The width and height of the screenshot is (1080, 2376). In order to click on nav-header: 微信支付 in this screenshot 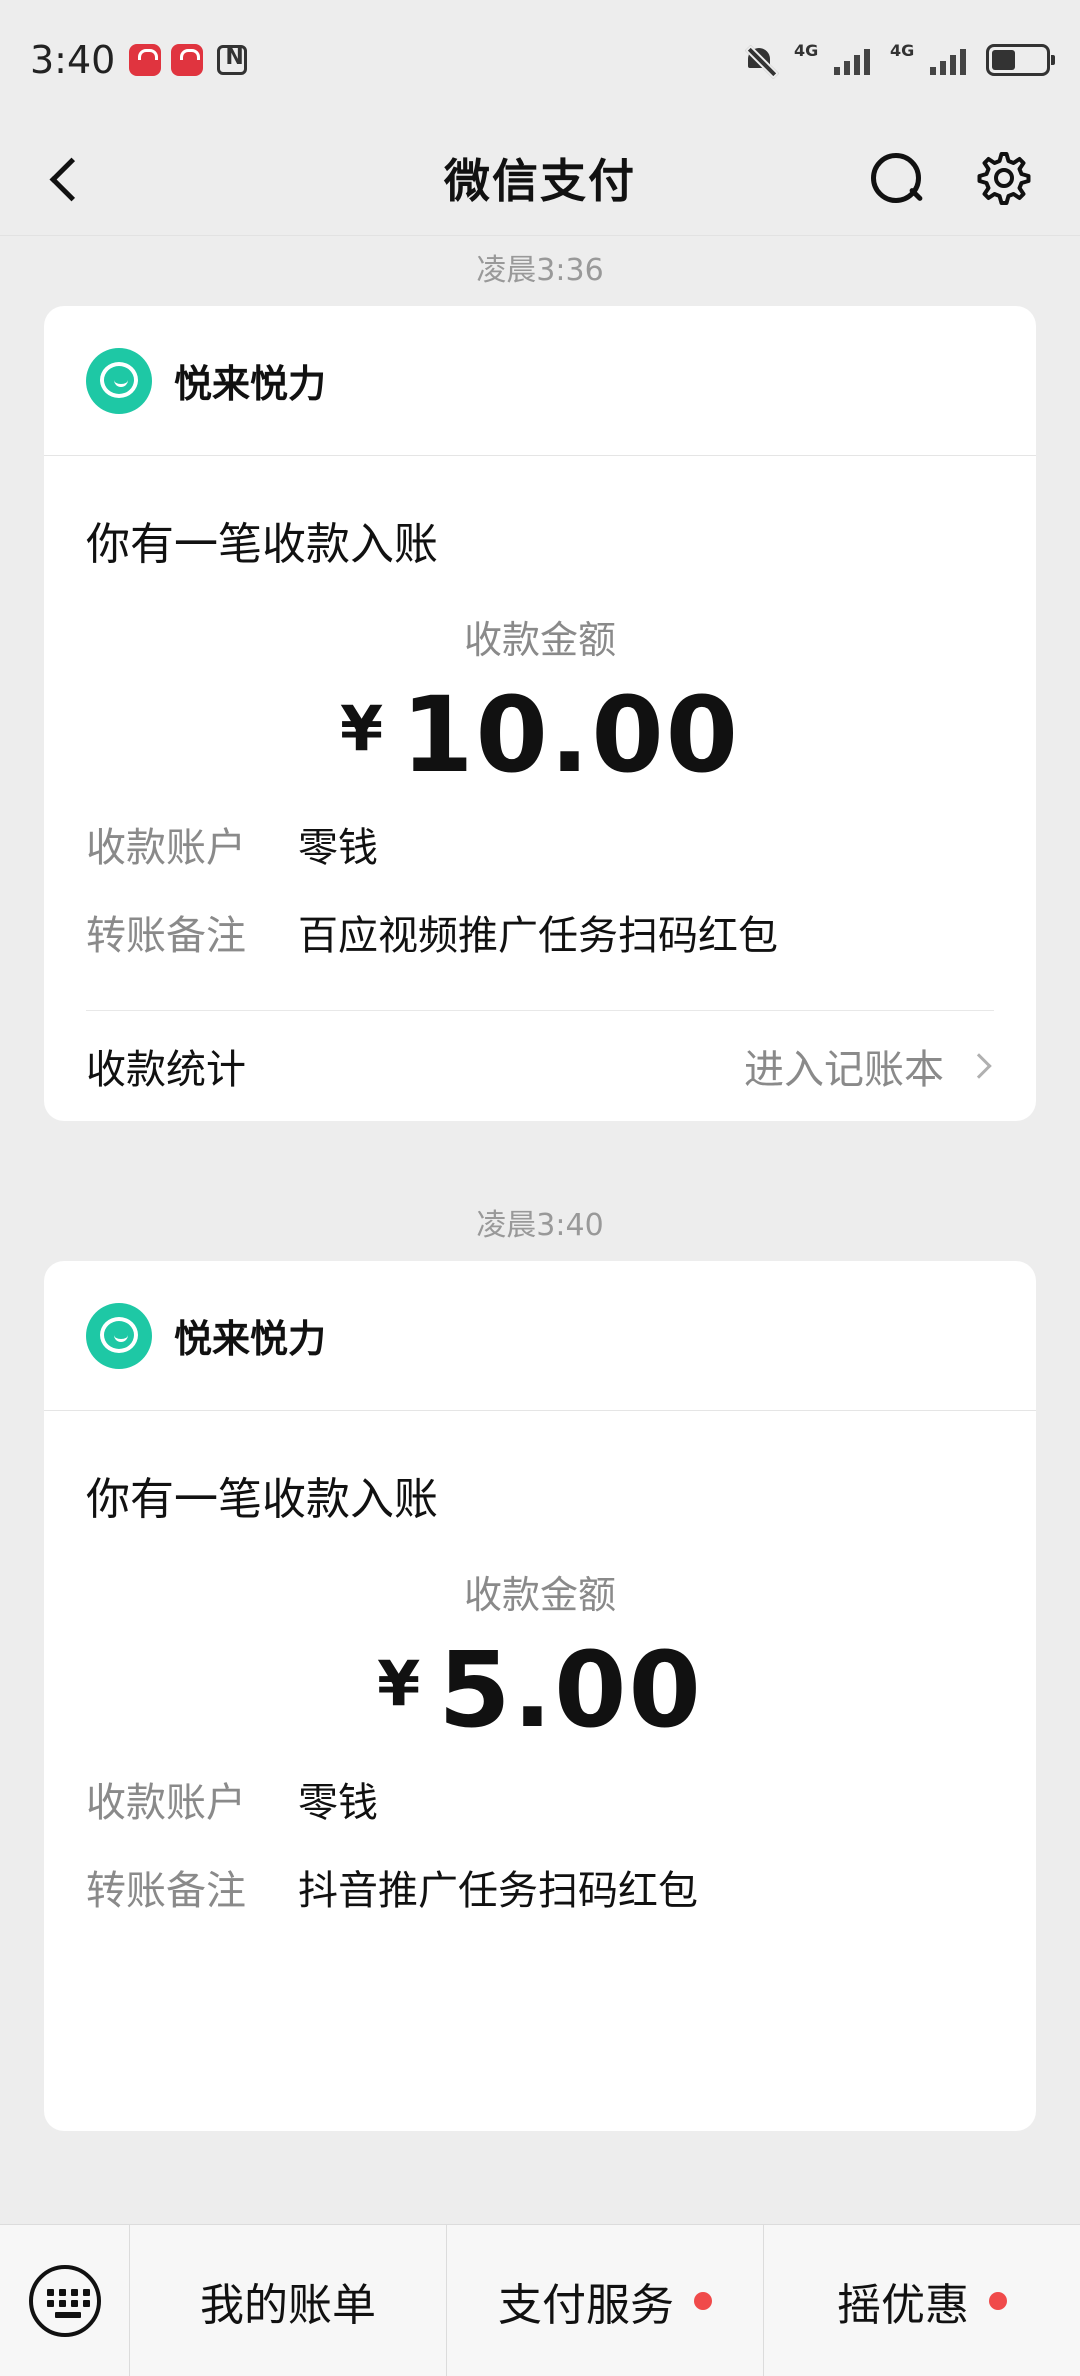, I will do `click(540, 178)`.